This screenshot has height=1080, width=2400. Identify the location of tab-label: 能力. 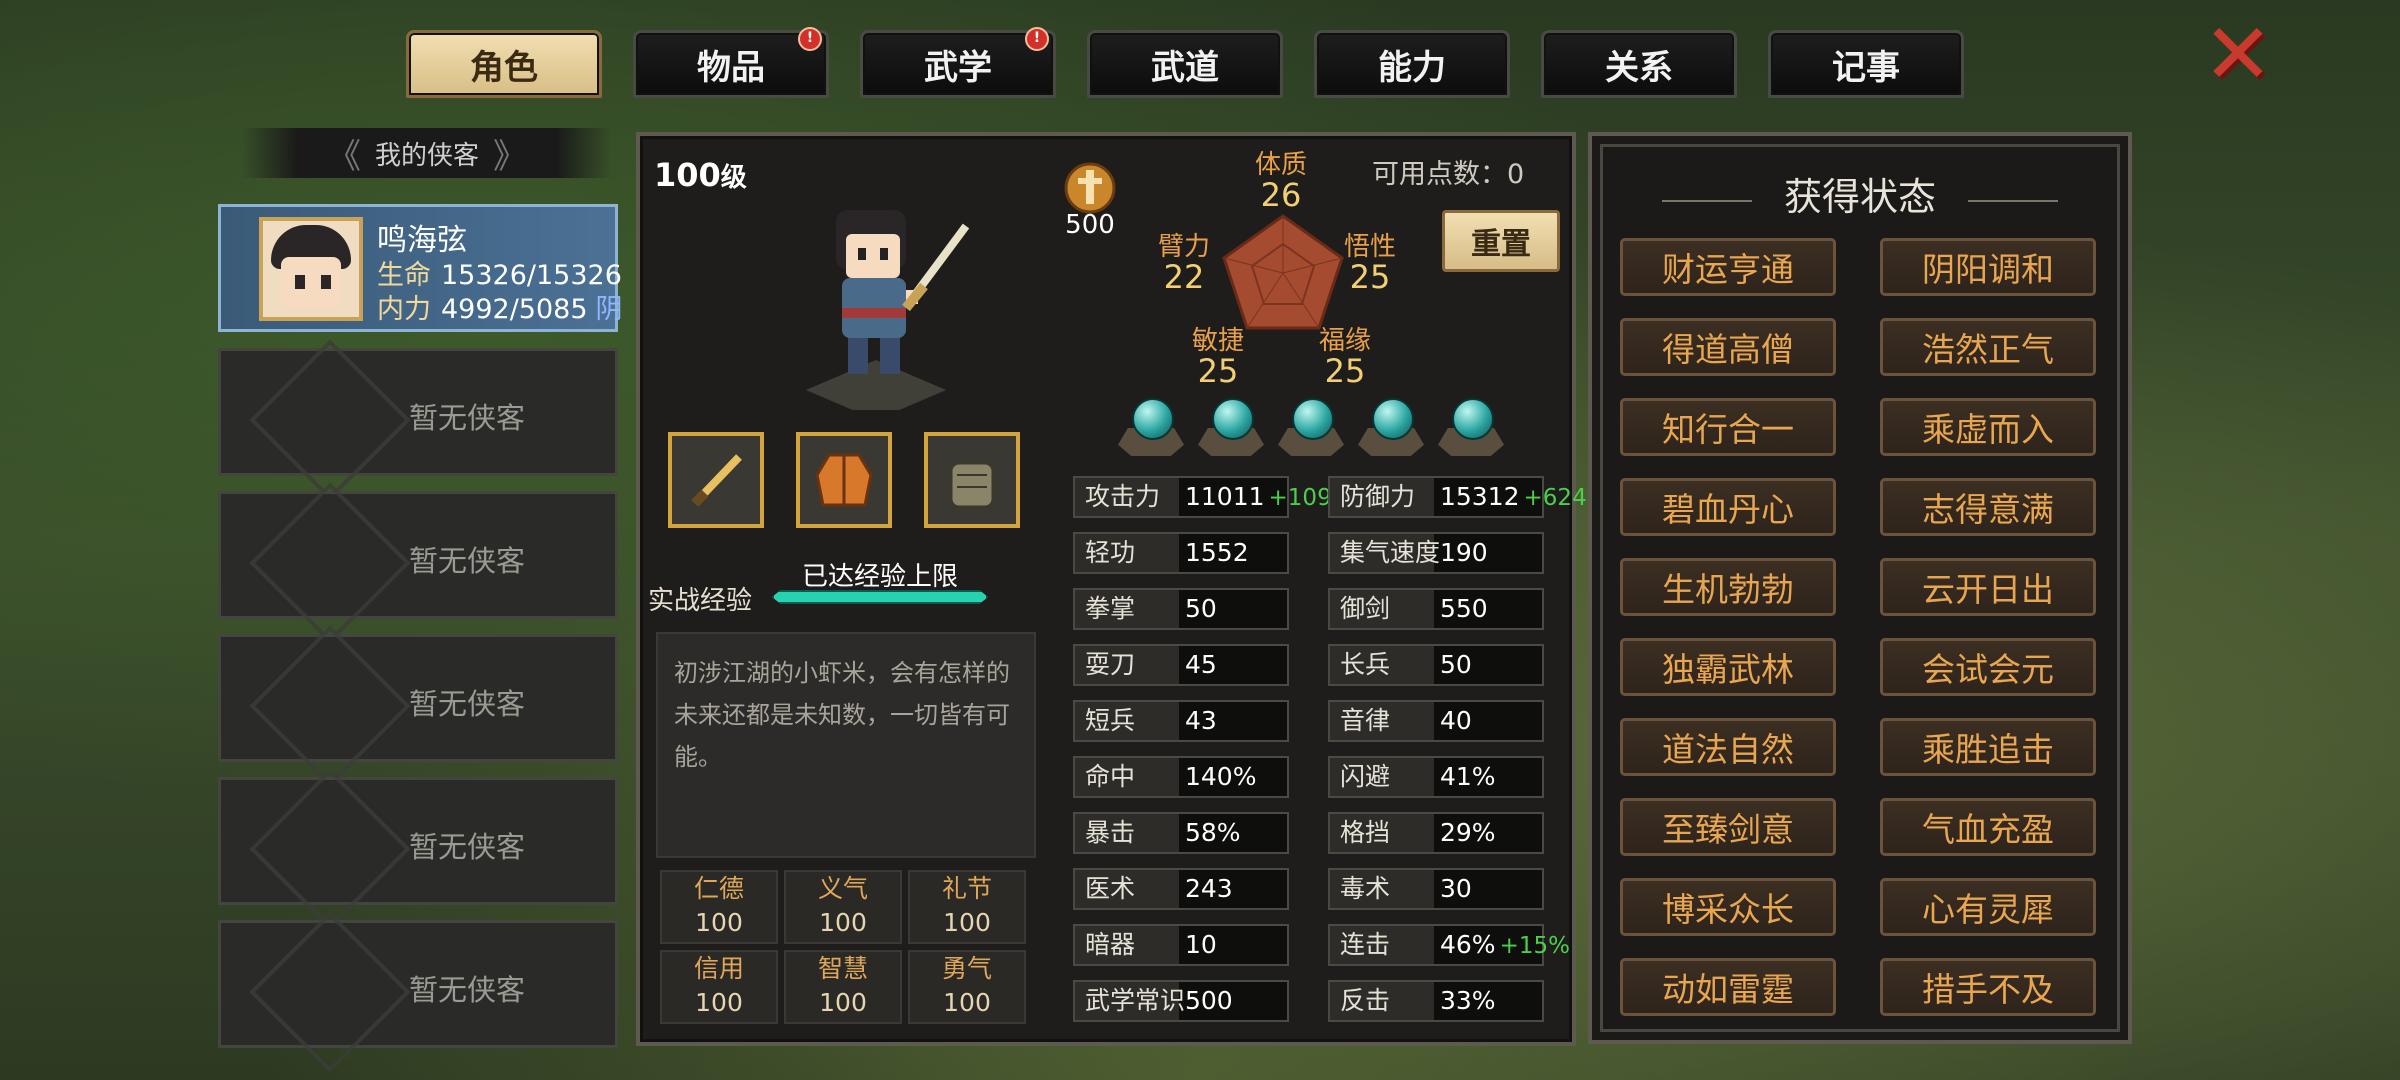
(1412, 67).